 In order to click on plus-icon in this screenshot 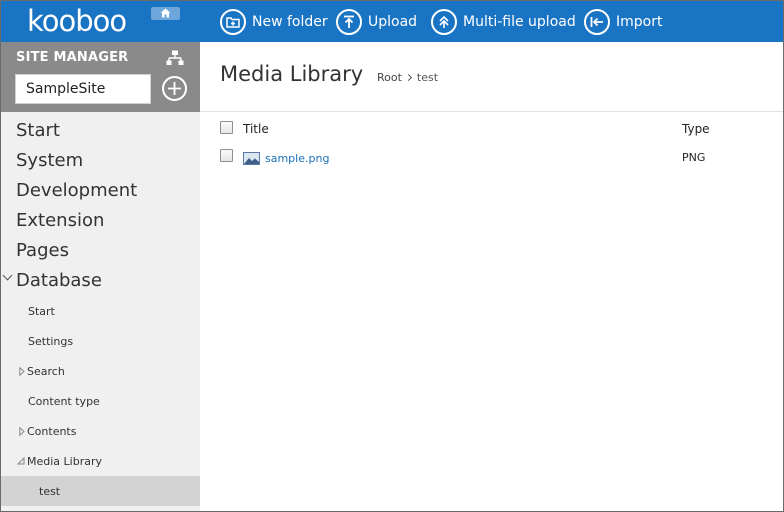, I will do `click(174, 88)`.